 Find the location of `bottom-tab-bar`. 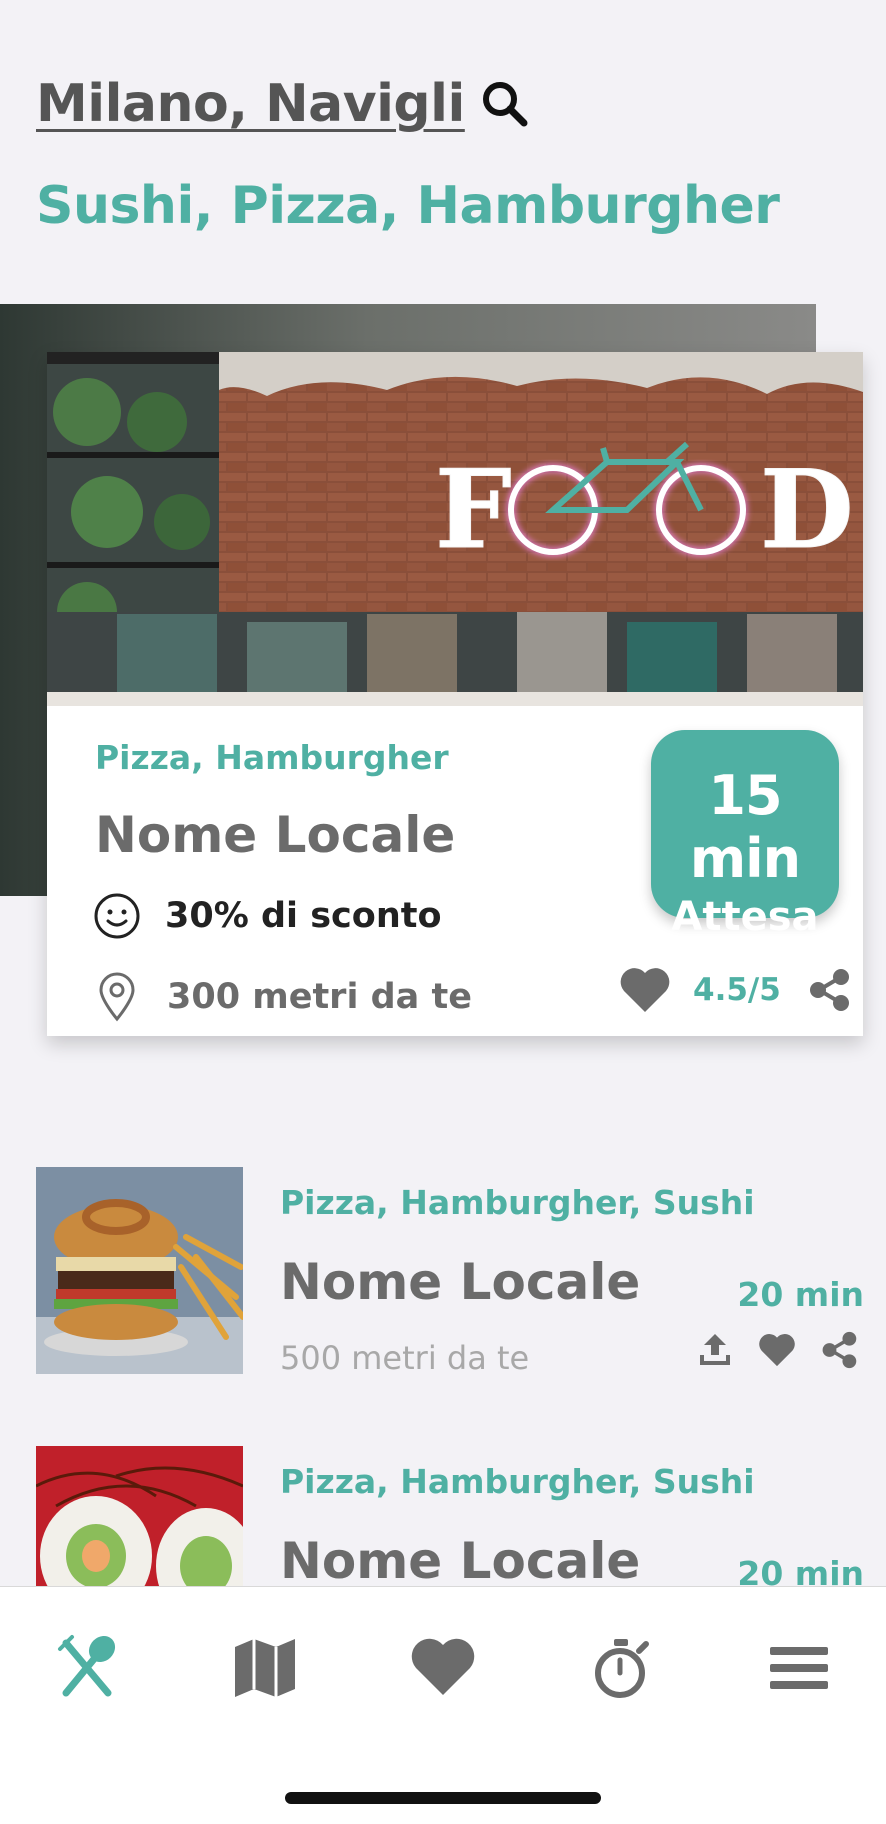

bottom-tab-bar is located at coordinates (443, 1705).